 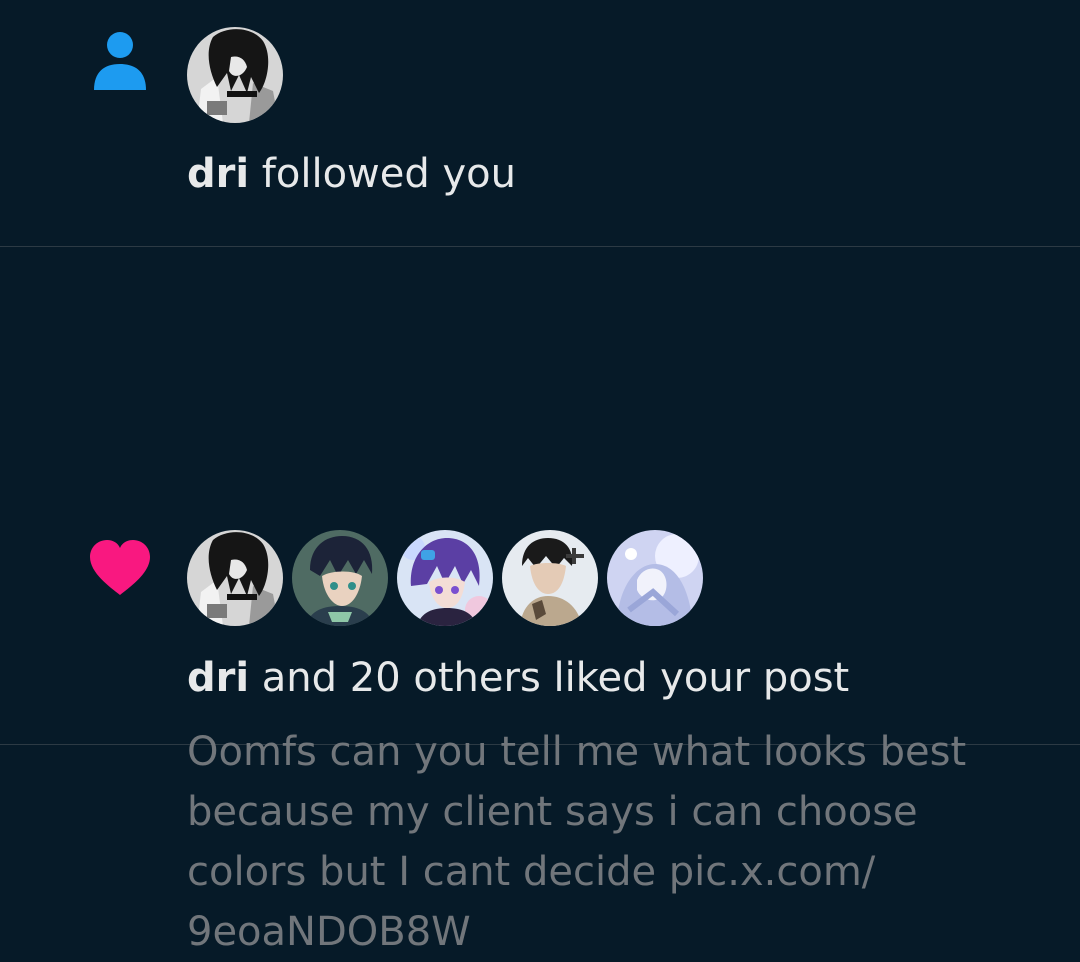 What do you see at coordinates (120, 568) in the screenshot?
I see `heart-icon` at bounding box center [120, 568].